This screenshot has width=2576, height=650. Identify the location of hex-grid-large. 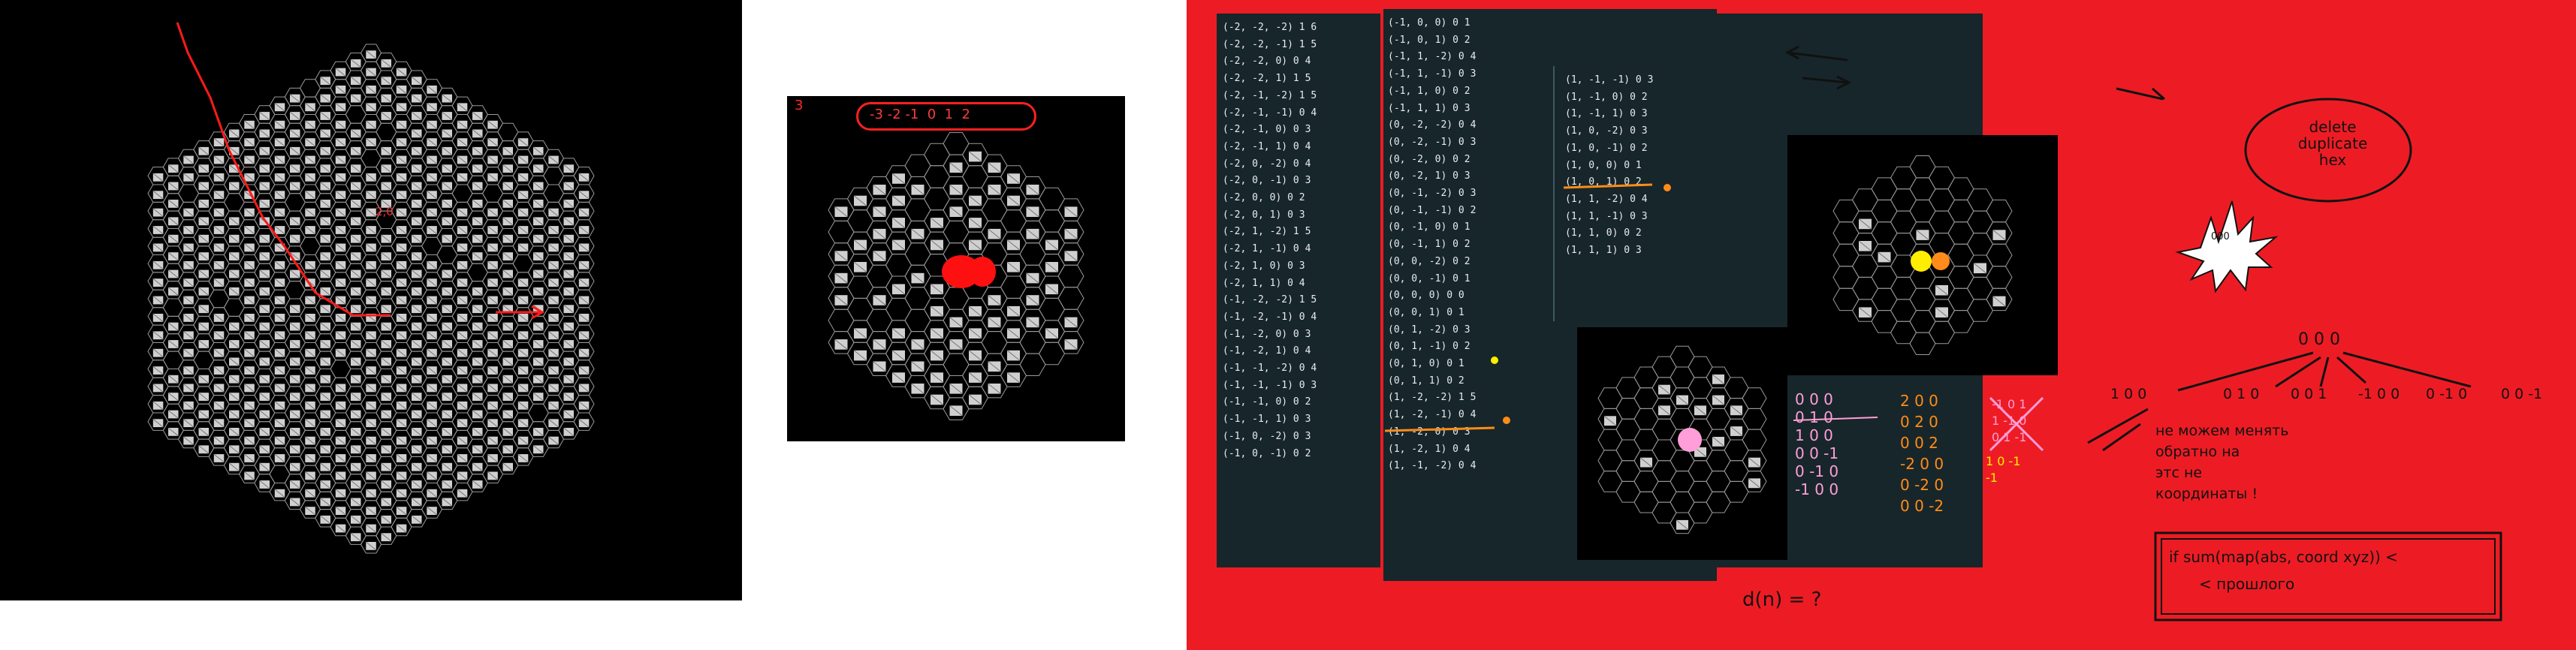
(371, 299).